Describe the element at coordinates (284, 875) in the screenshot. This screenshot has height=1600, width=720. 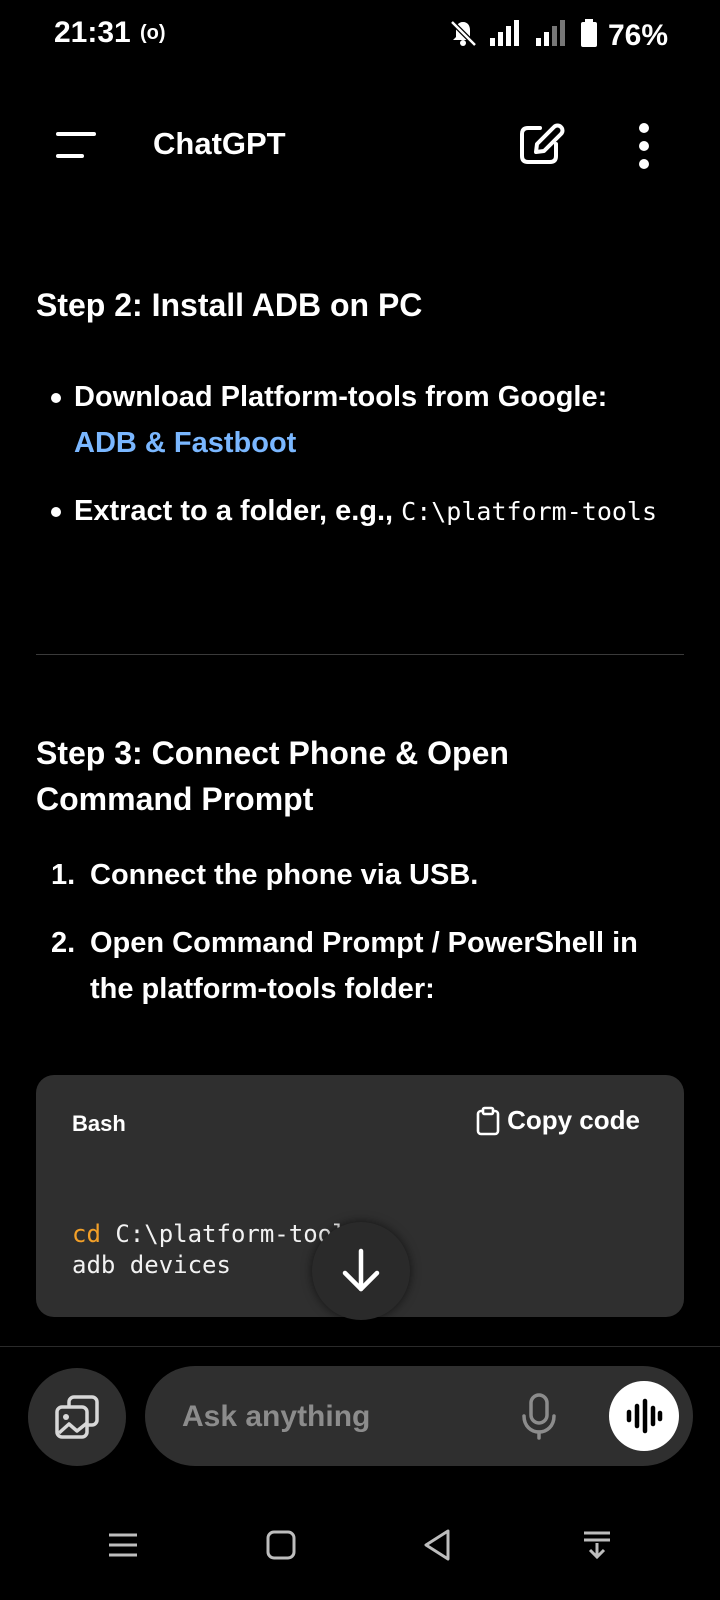
I see `list-item-text: Connect the phone via USB.` at that location.